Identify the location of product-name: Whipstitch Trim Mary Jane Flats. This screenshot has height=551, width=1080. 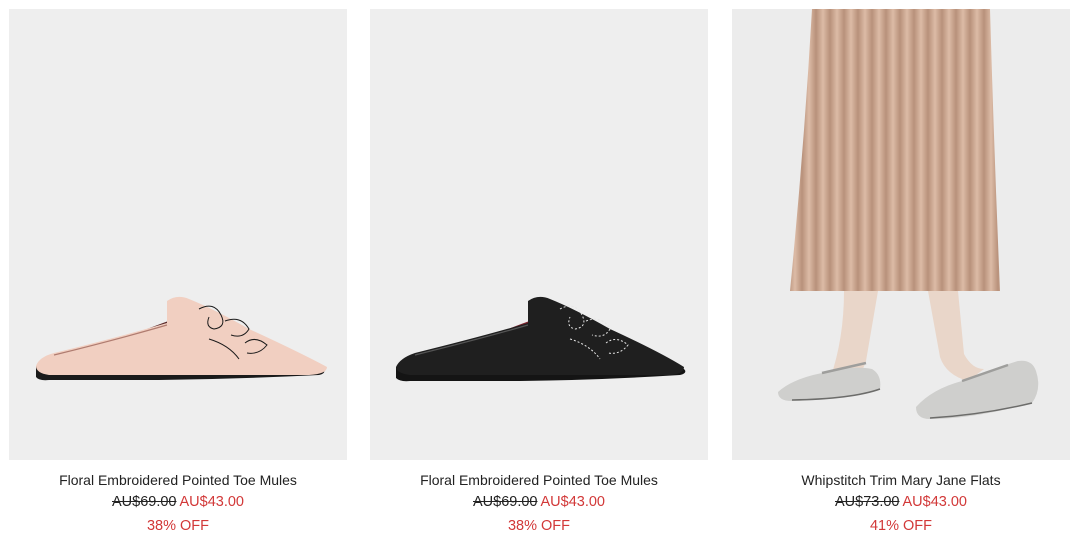
(901, 480).